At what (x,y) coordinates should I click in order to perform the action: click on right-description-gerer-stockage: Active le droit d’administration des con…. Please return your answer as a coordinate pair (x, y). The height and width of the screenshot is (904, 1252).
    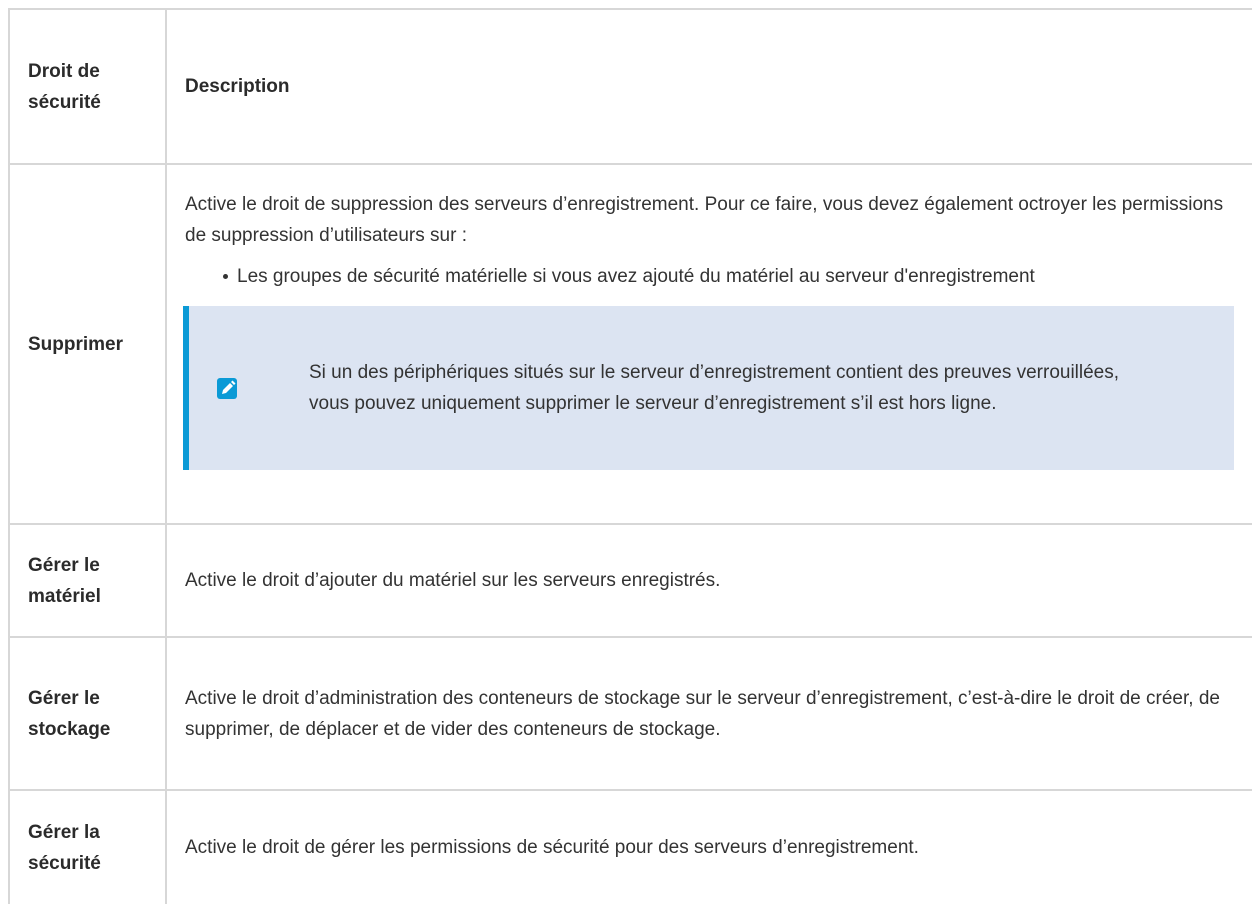
    Looking at the image, I should click on (709, 713).